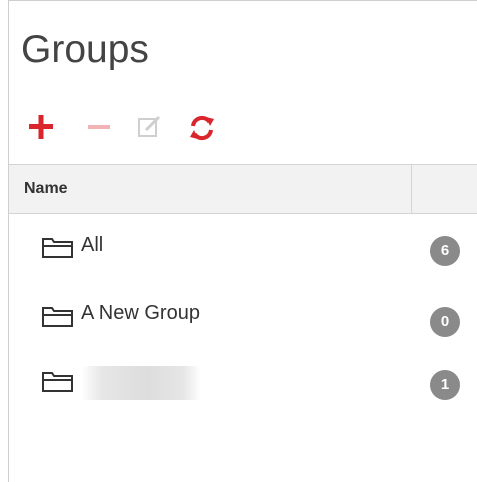 This screenshot has height=482, width=477. Describe the element at coordinates (141, 383) in the screenshot. I see `group-name-redacted` at that location.